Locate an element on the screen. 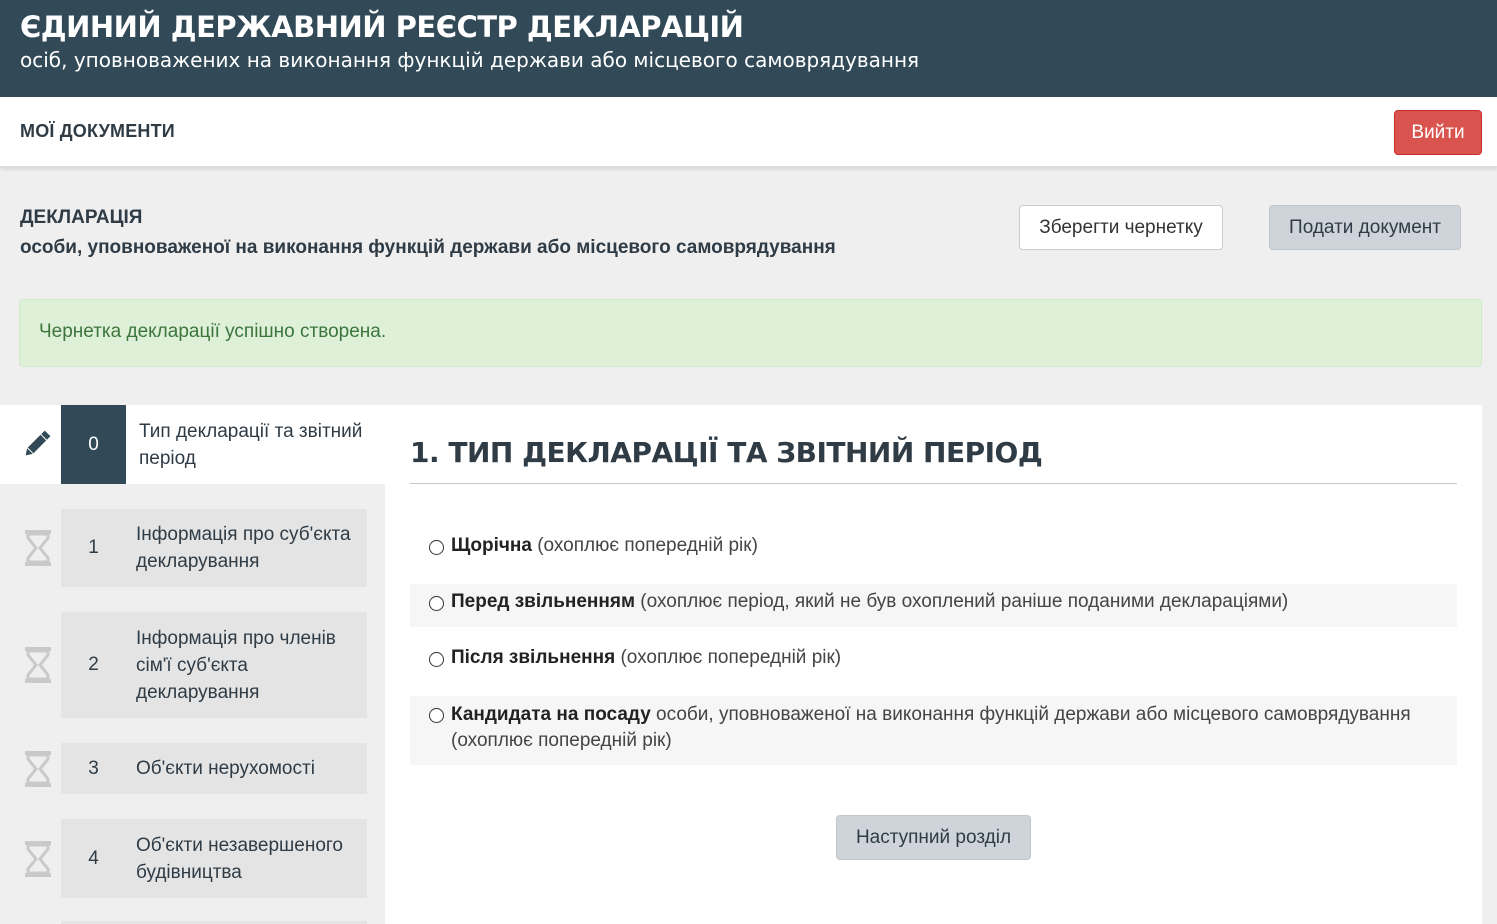 This screenshot has height=924, width=1497. save-draft-button: Зберегти чернетку is located at coordinates (1121, 227).